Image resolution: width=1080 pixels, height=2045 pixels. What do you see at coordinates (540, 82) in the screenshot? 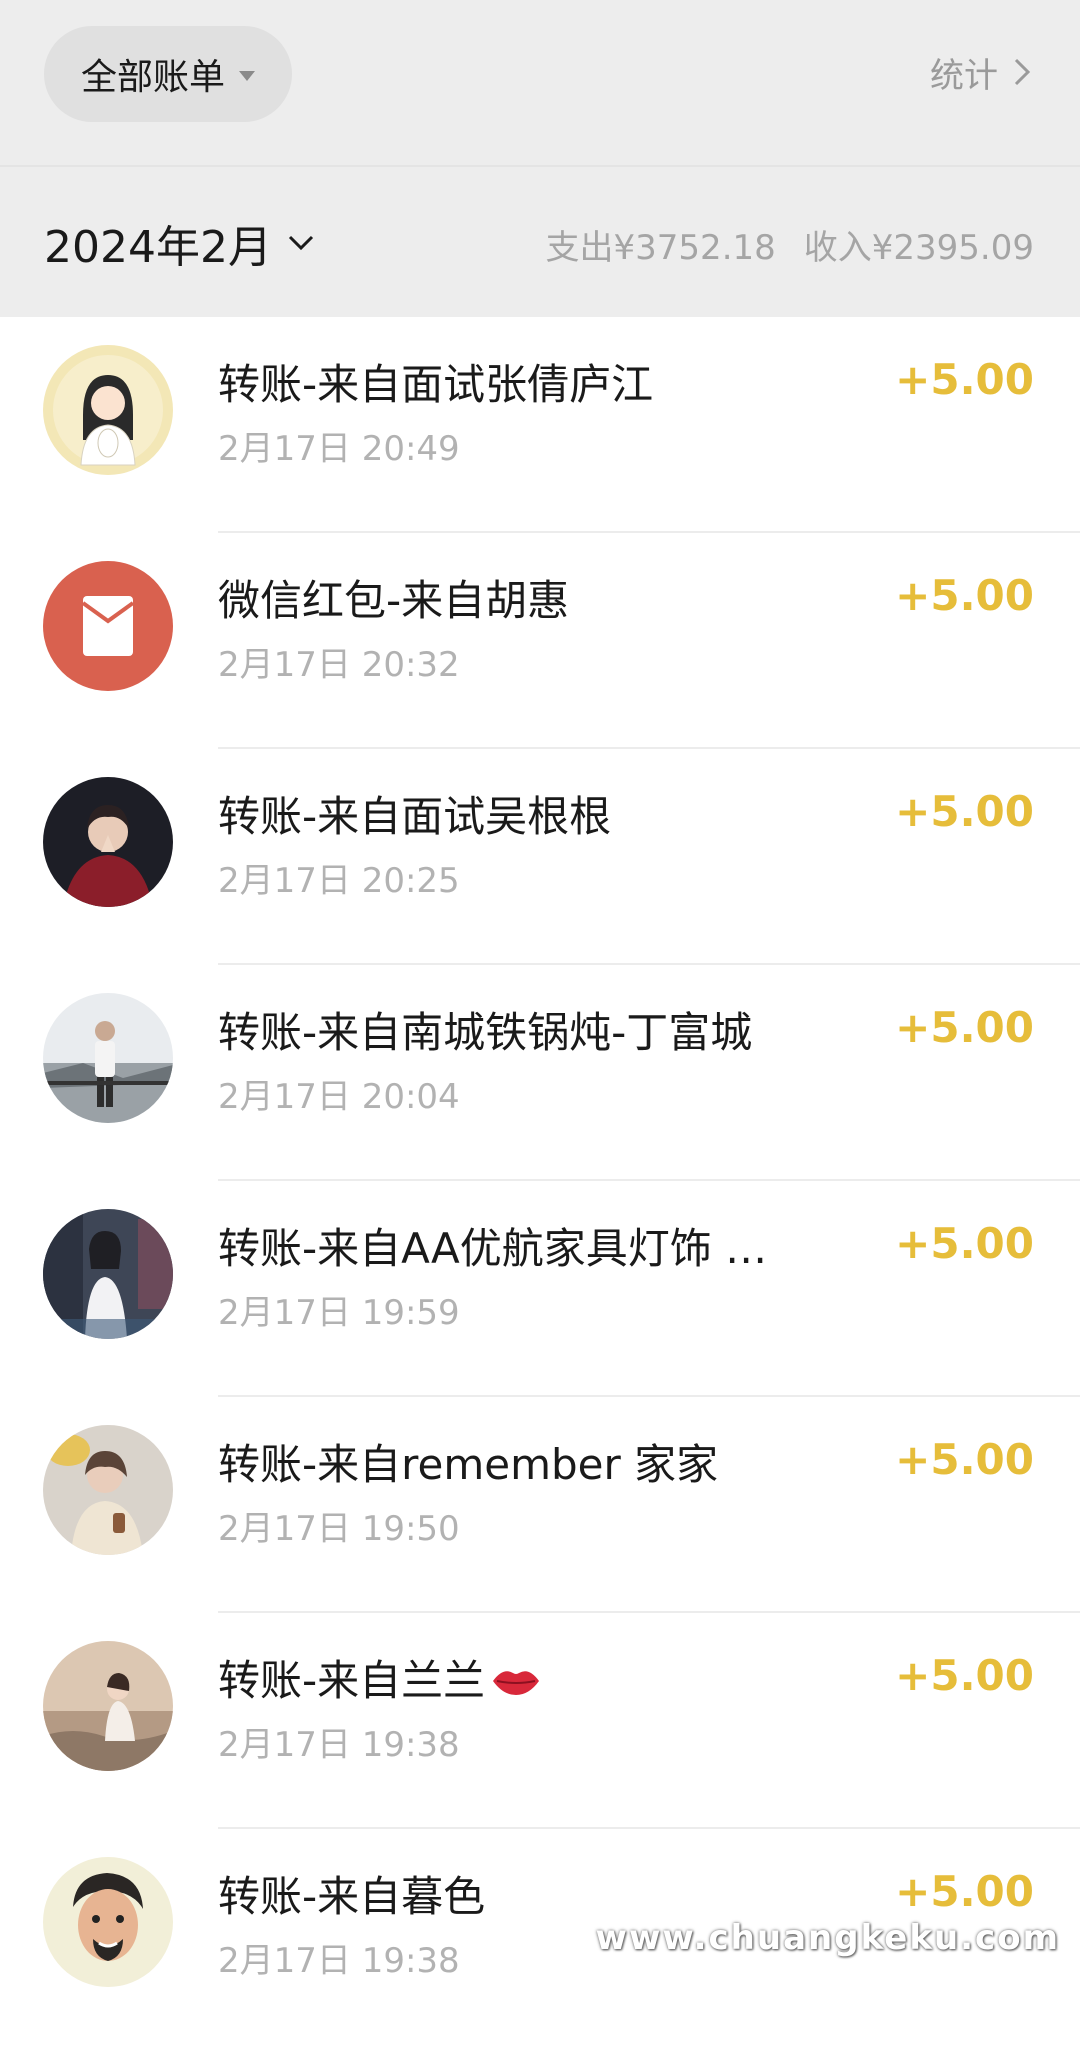
I see `top-bar: 全部账单 统计` at bounding box center [540, 82].